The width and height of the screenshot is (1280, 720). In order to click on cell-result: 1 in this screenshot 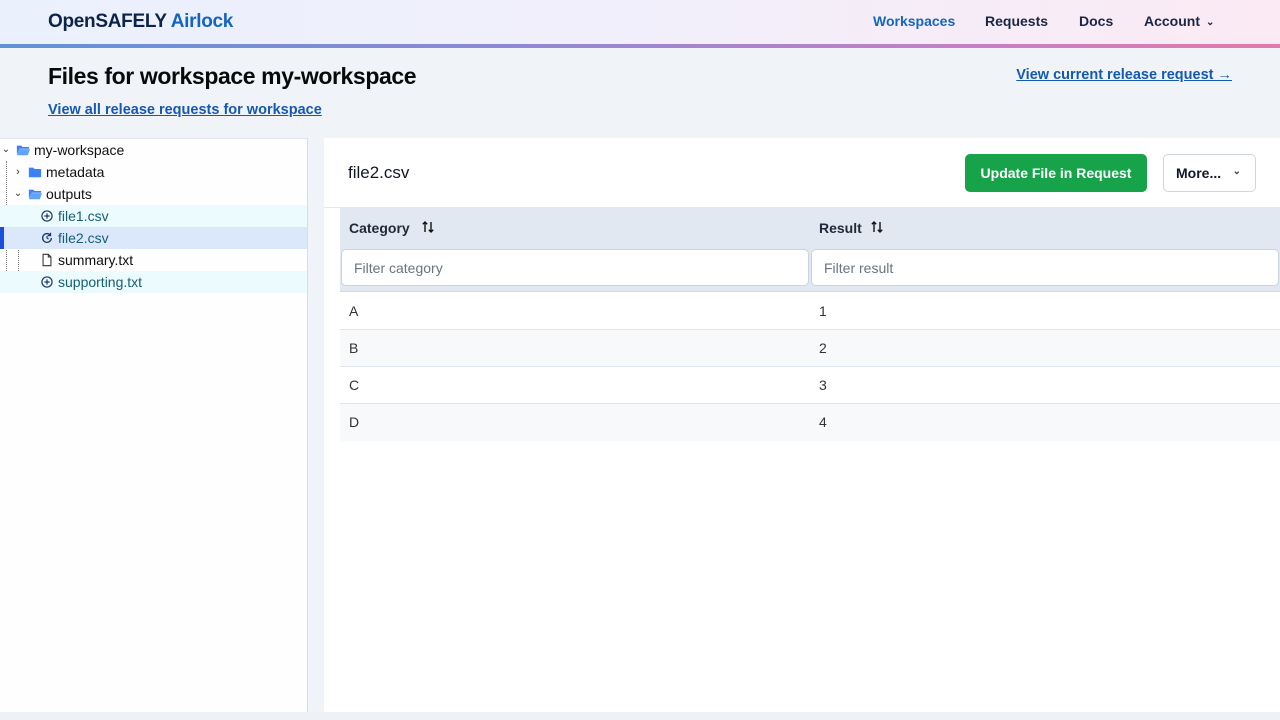, I will do `click(823, 311)`.